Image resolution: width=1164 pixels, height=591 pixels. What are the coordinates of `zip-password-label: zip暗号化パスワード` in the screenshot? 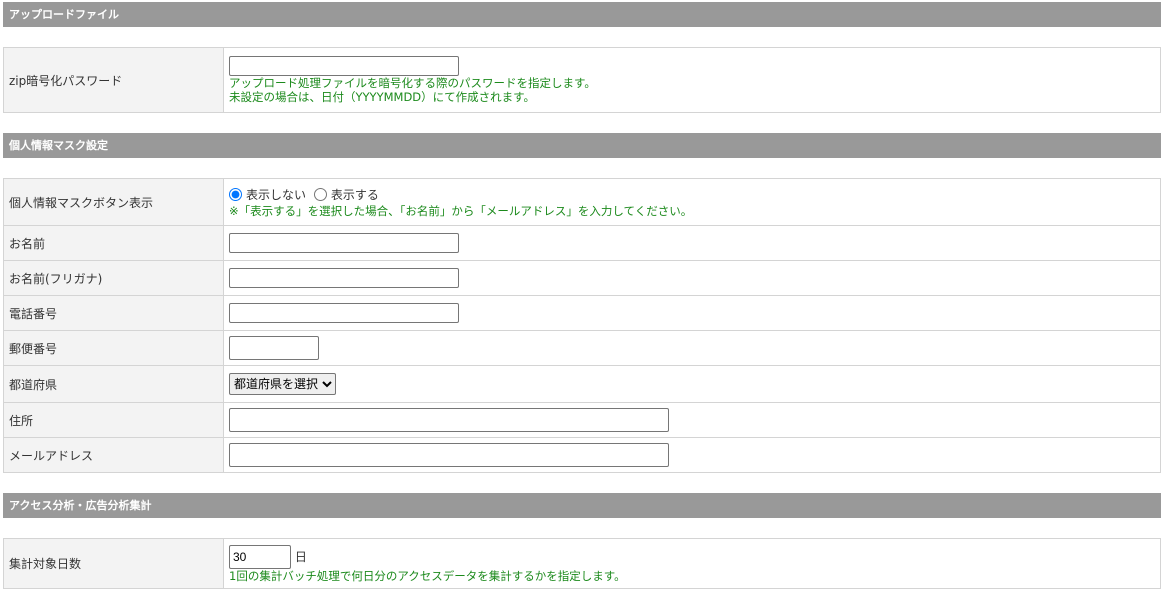 It's located at (113, 80).